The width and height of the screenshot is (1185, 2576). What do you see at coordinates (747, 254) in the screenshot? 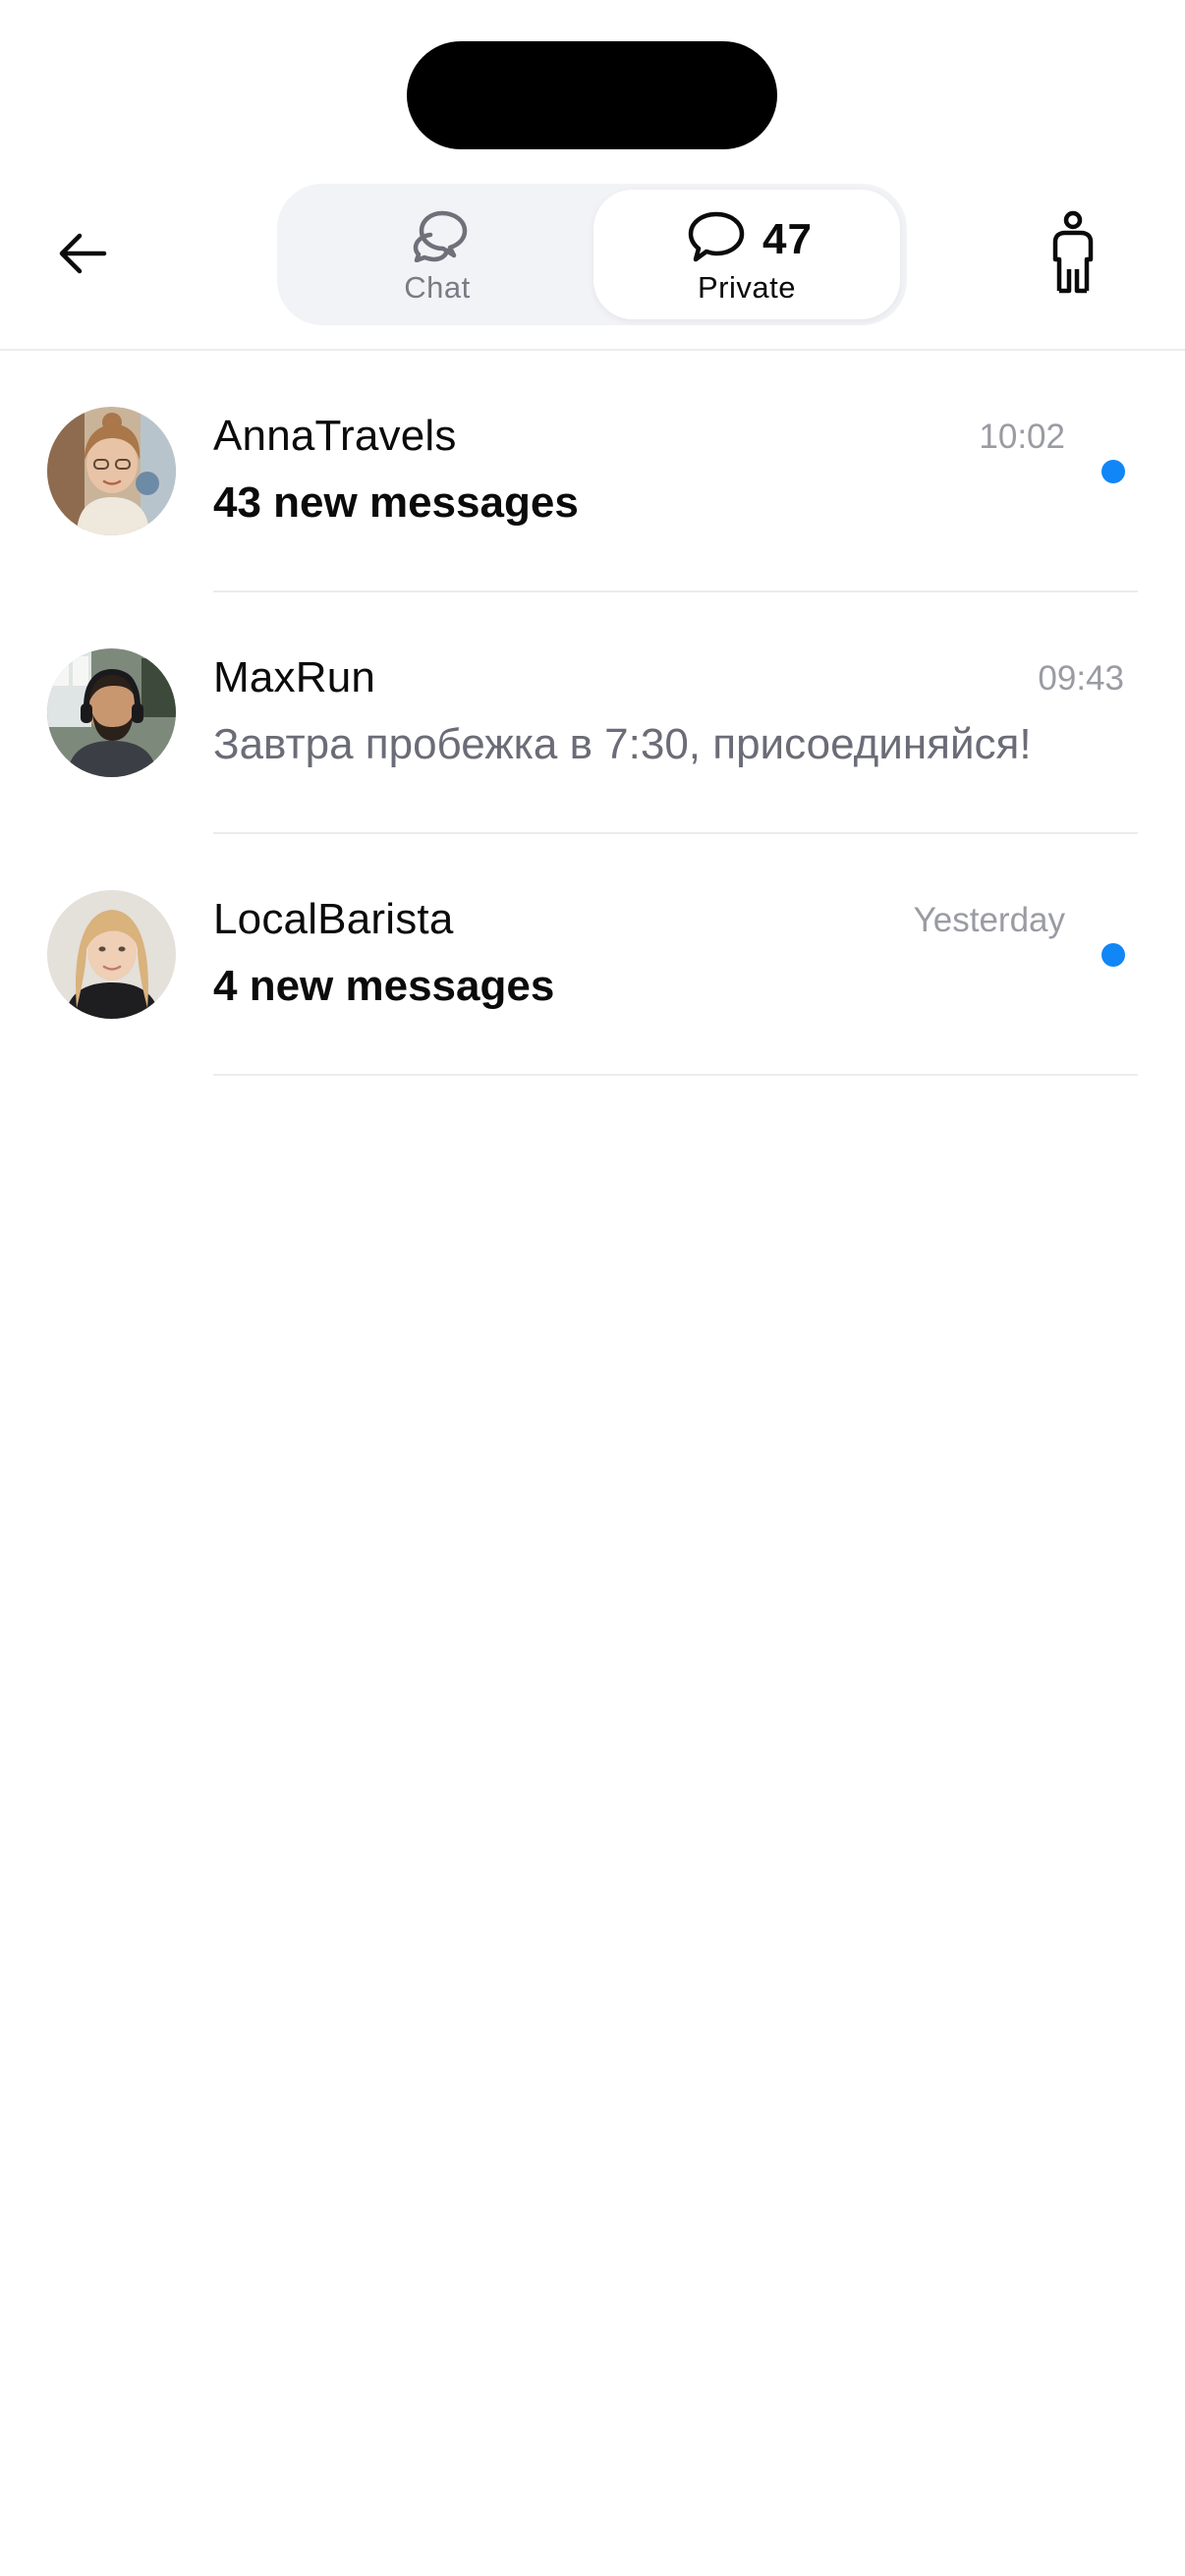
I see `tab-private: 47 Private` at bounding box center [747, 254].